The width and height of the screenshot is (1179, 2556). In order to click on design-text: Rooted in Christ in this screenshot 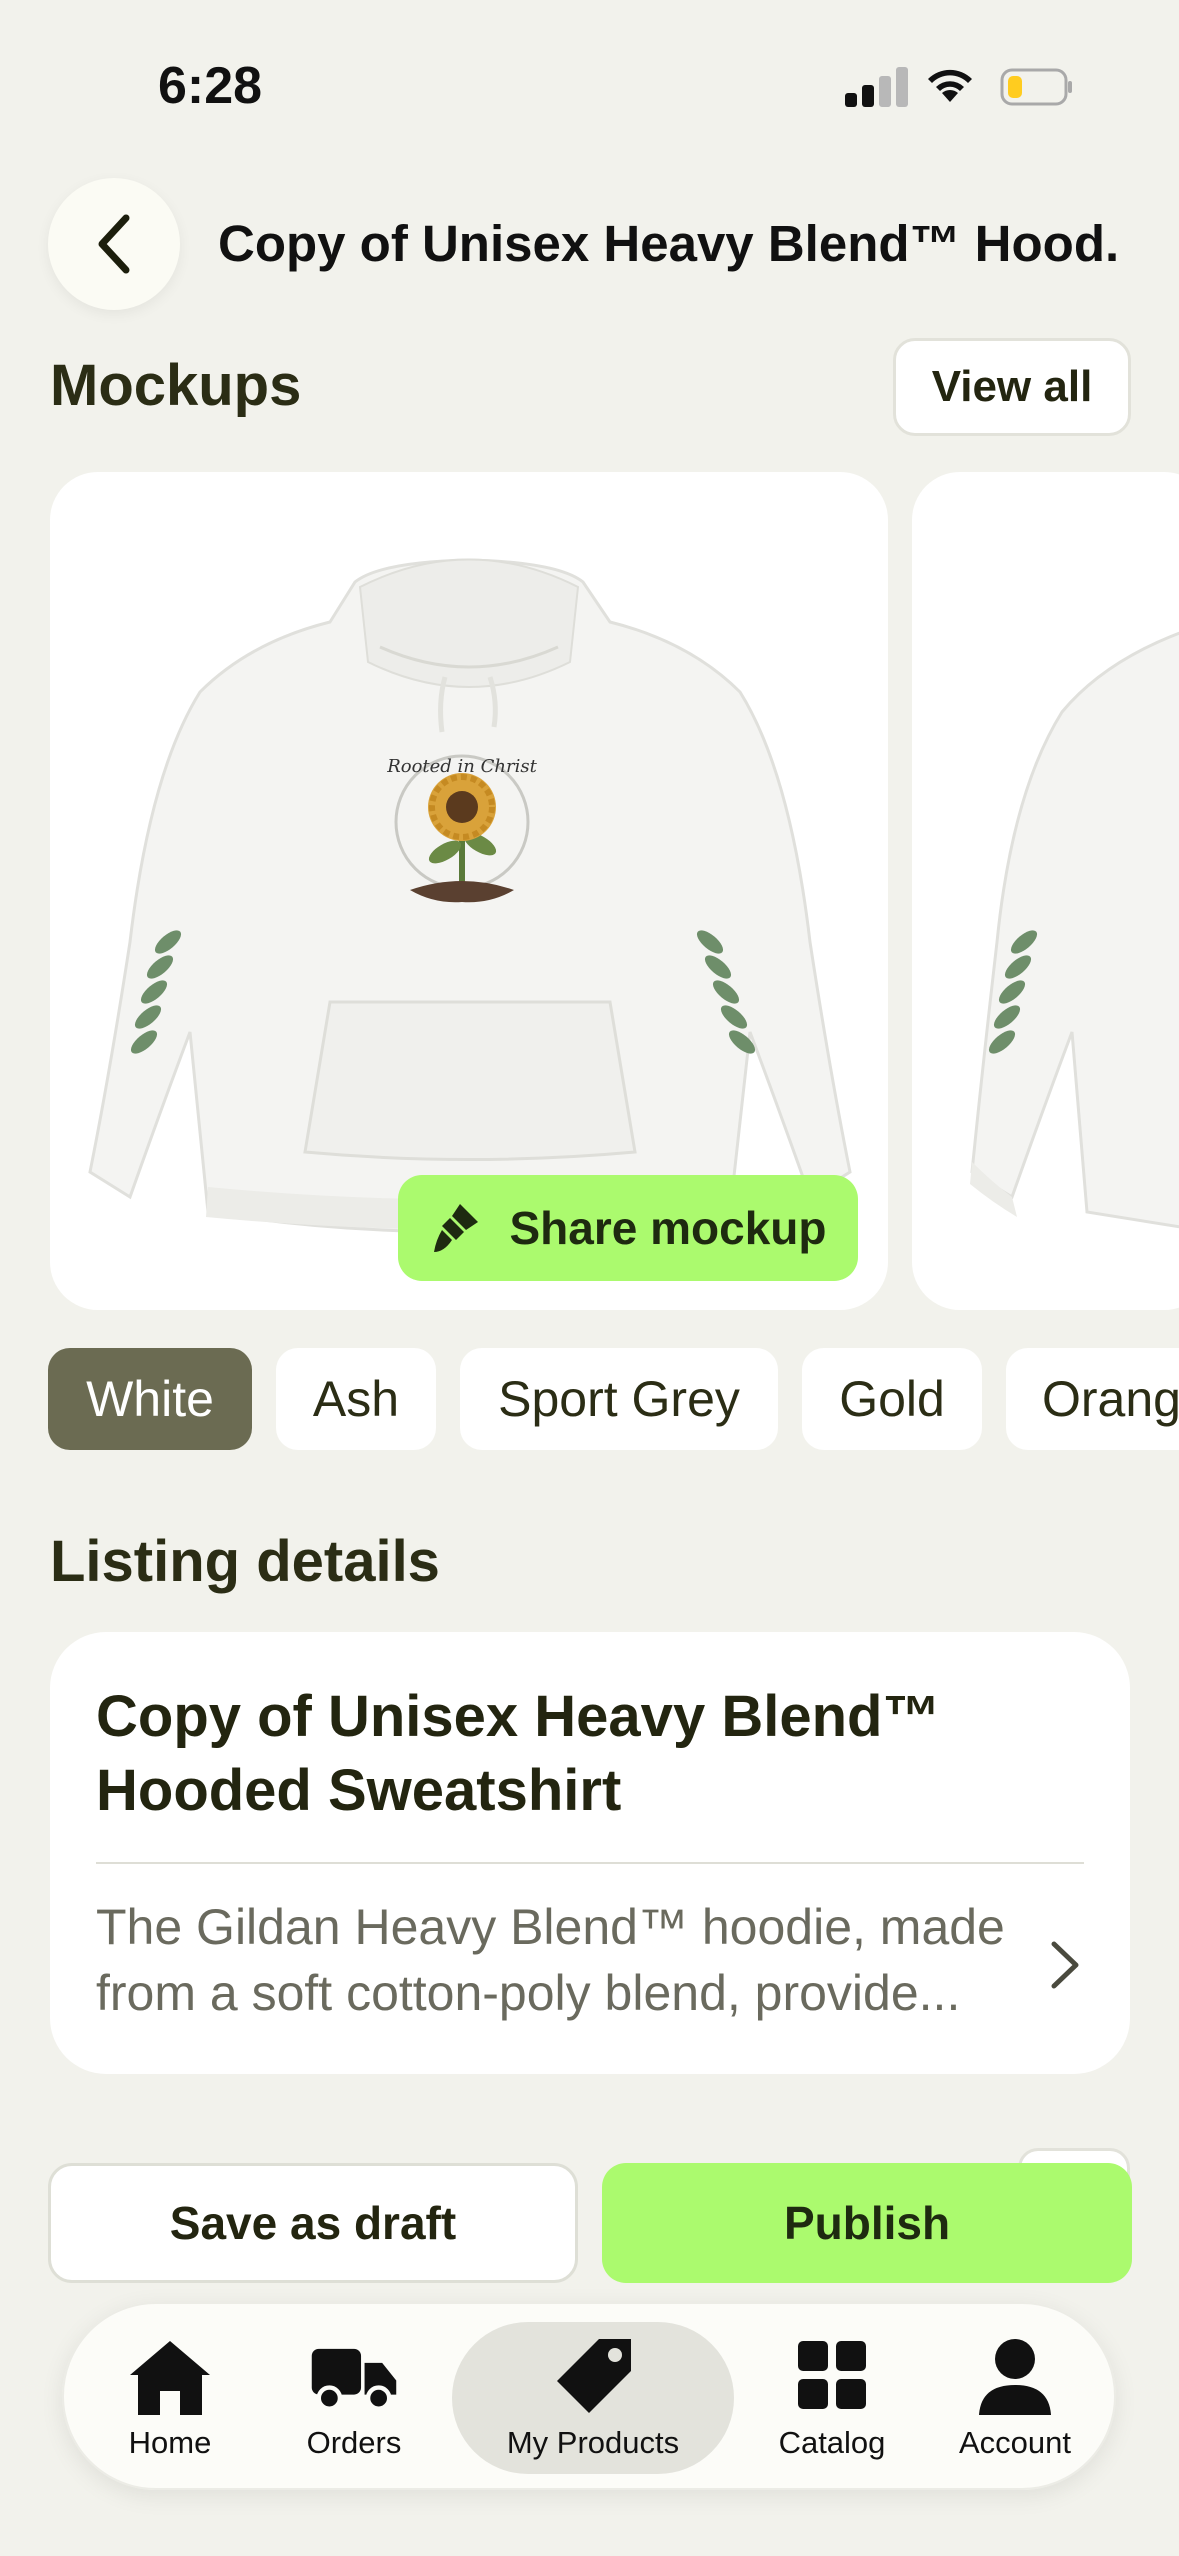, I will do `click(461, 766)`.